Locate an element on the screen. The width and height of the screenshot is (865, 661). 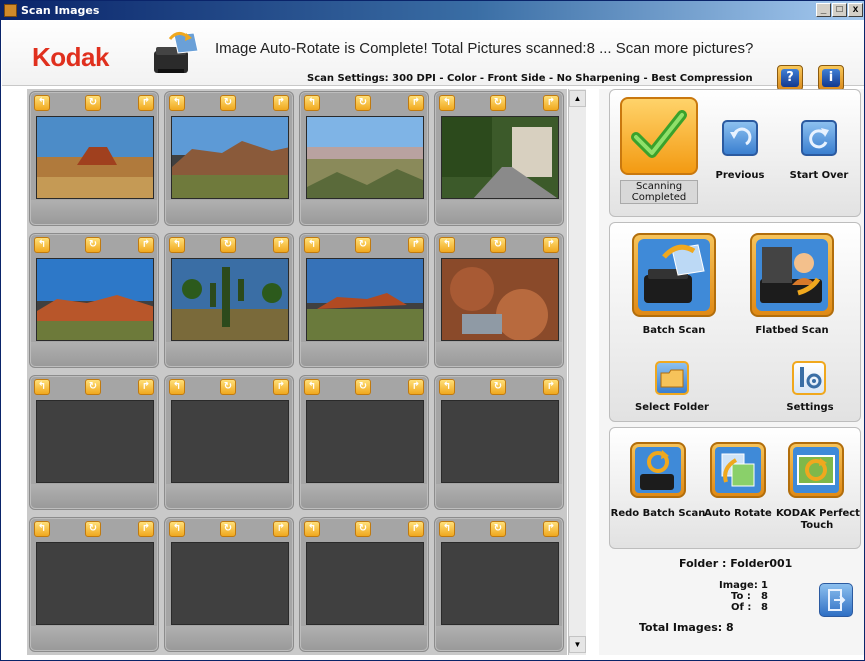
minimize-button: _ is located at coordinates (823, 10).